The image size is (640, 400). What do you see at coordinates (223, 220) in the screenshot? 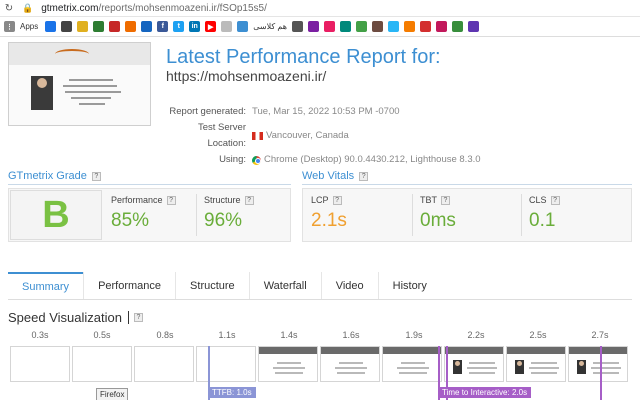
I see `structure-value: 96%` at bounding box center [223, 220].